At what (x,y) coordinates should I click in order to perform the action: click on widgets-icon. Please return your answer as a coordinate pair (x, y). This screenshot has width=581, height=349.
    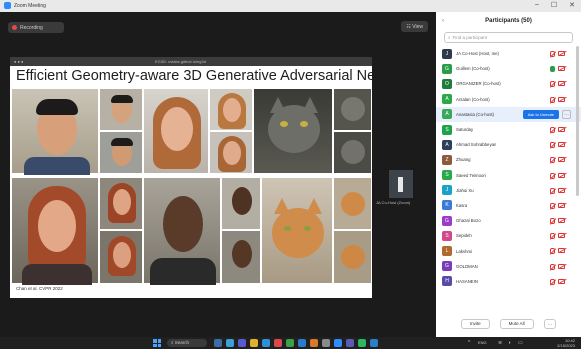
    Looking at the image, I should click on (230, 343).